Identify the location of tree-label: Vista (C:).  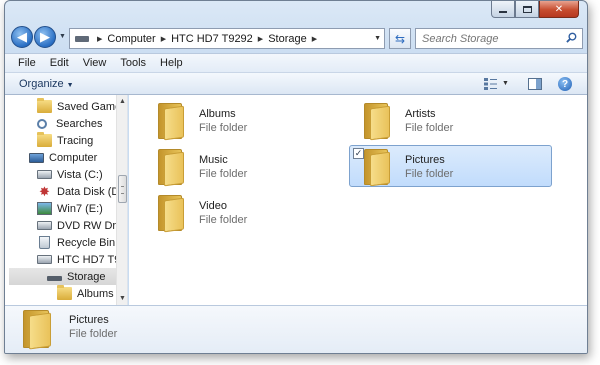
(80, 174).